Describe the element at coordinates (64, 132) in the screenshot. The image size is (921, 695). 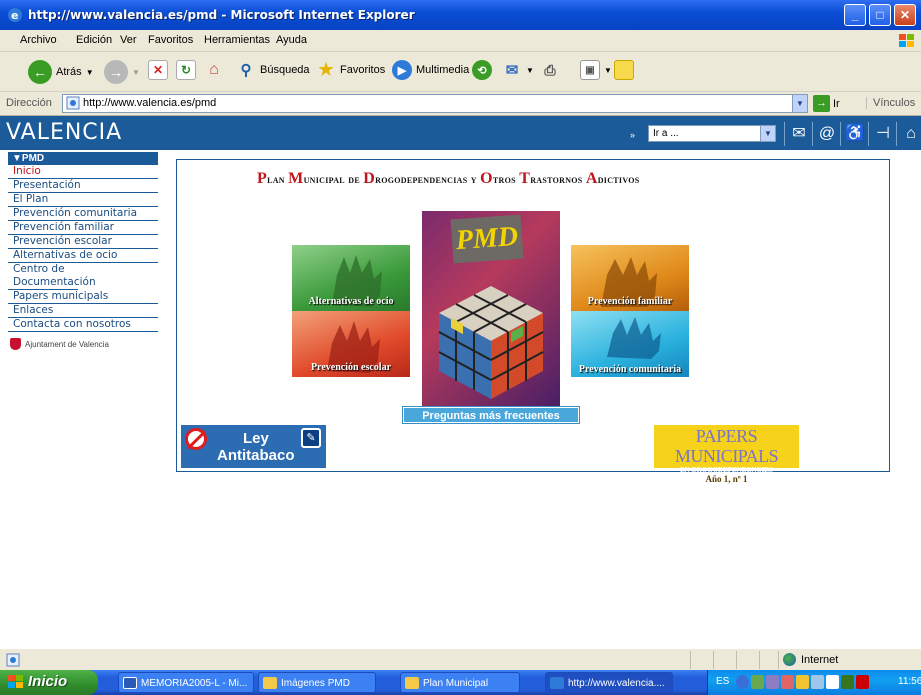
I see `site-logo: VALENCIA` at that location.